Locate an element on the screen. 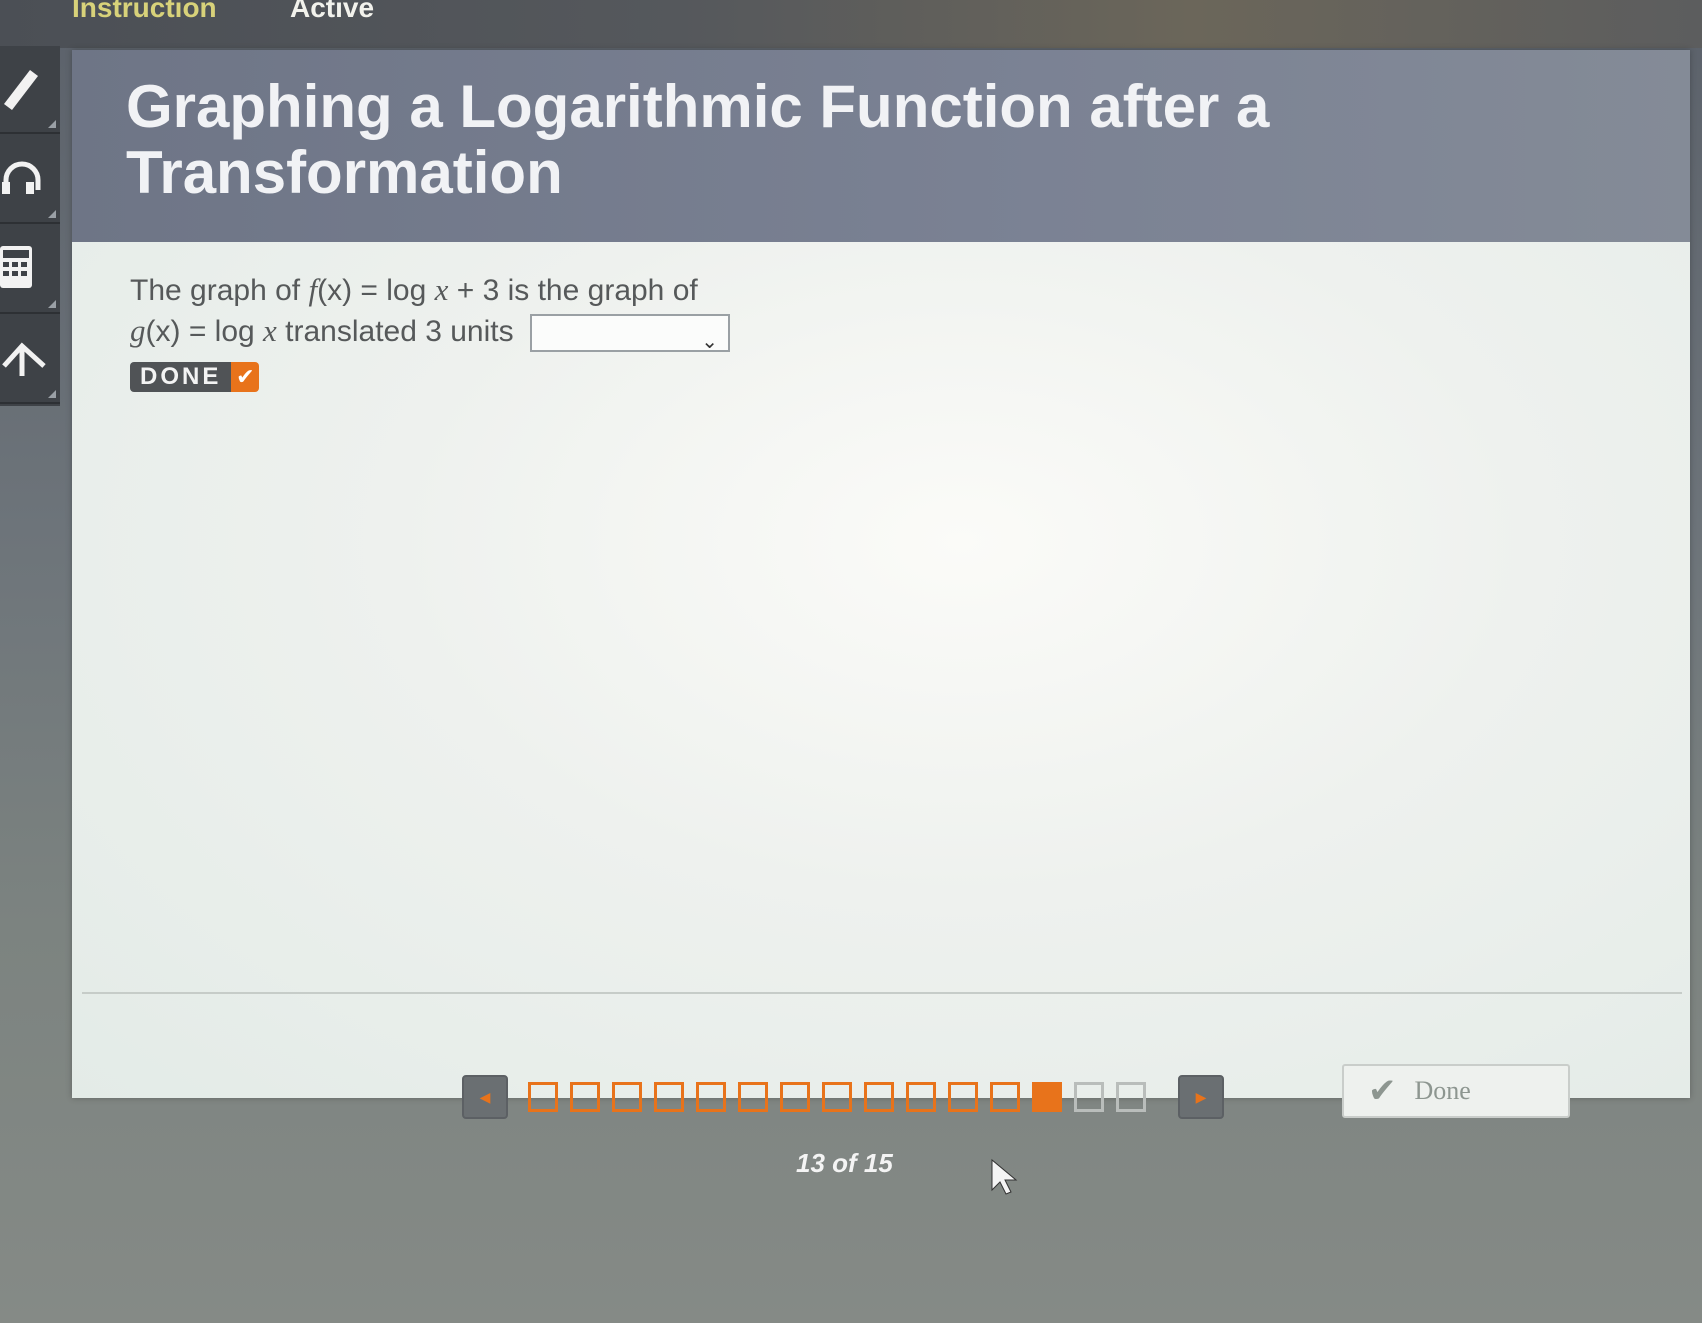  check-icon: ✔ is located at coordinates (245, 377).